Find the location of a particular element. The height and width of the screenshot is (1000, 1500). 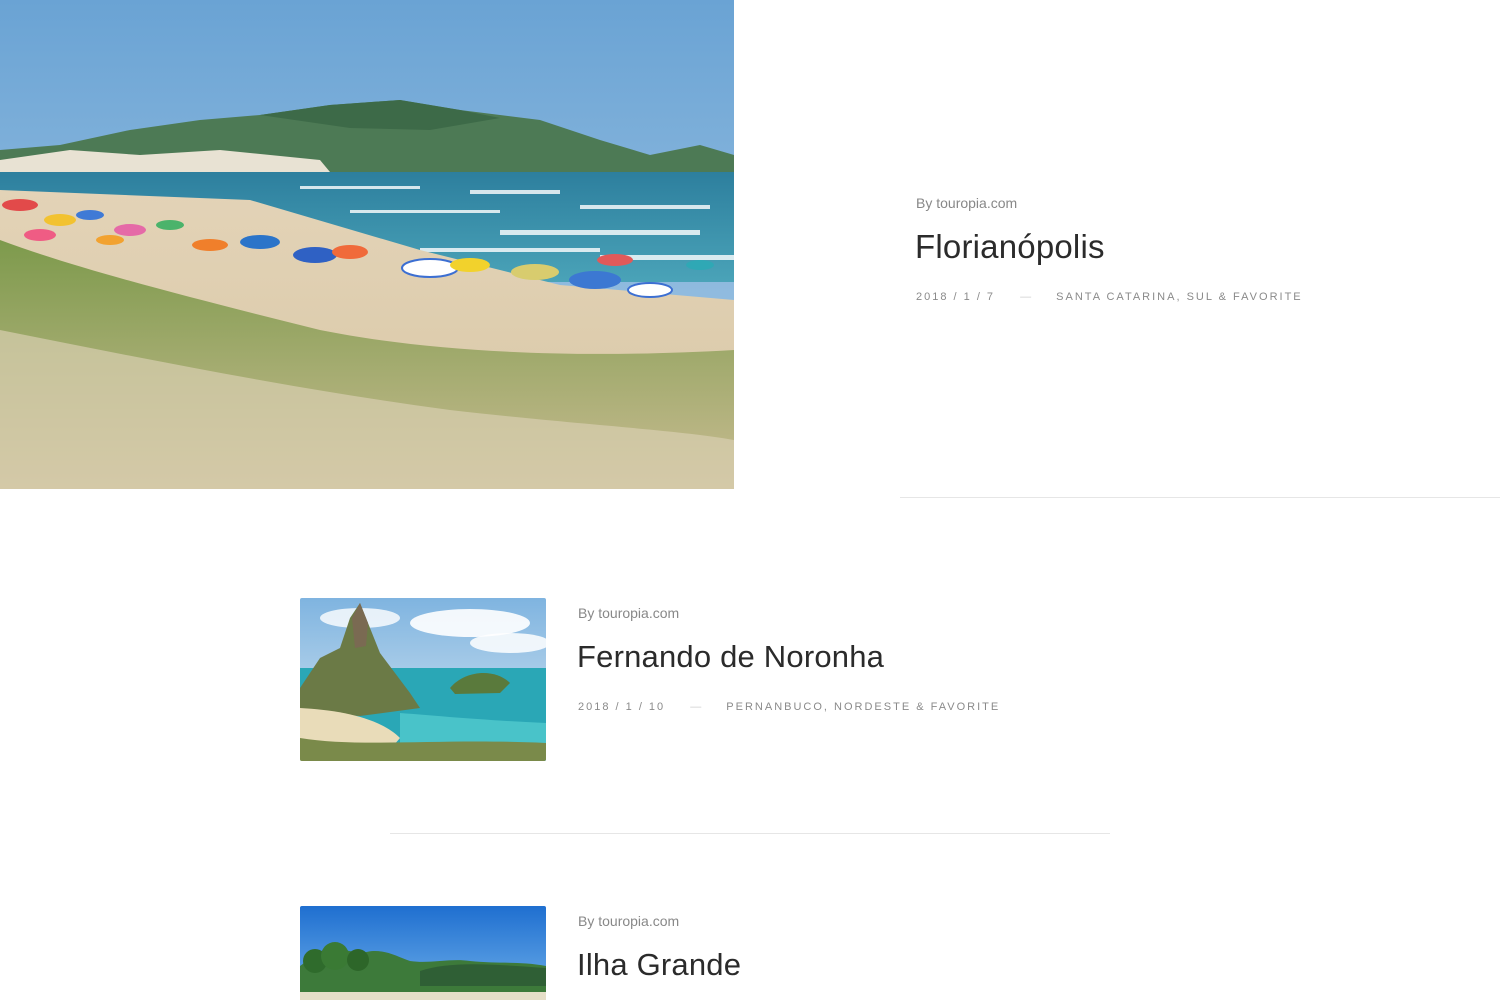

post-2-title: Fernando de Noronha is located at coordinates (730, 657).